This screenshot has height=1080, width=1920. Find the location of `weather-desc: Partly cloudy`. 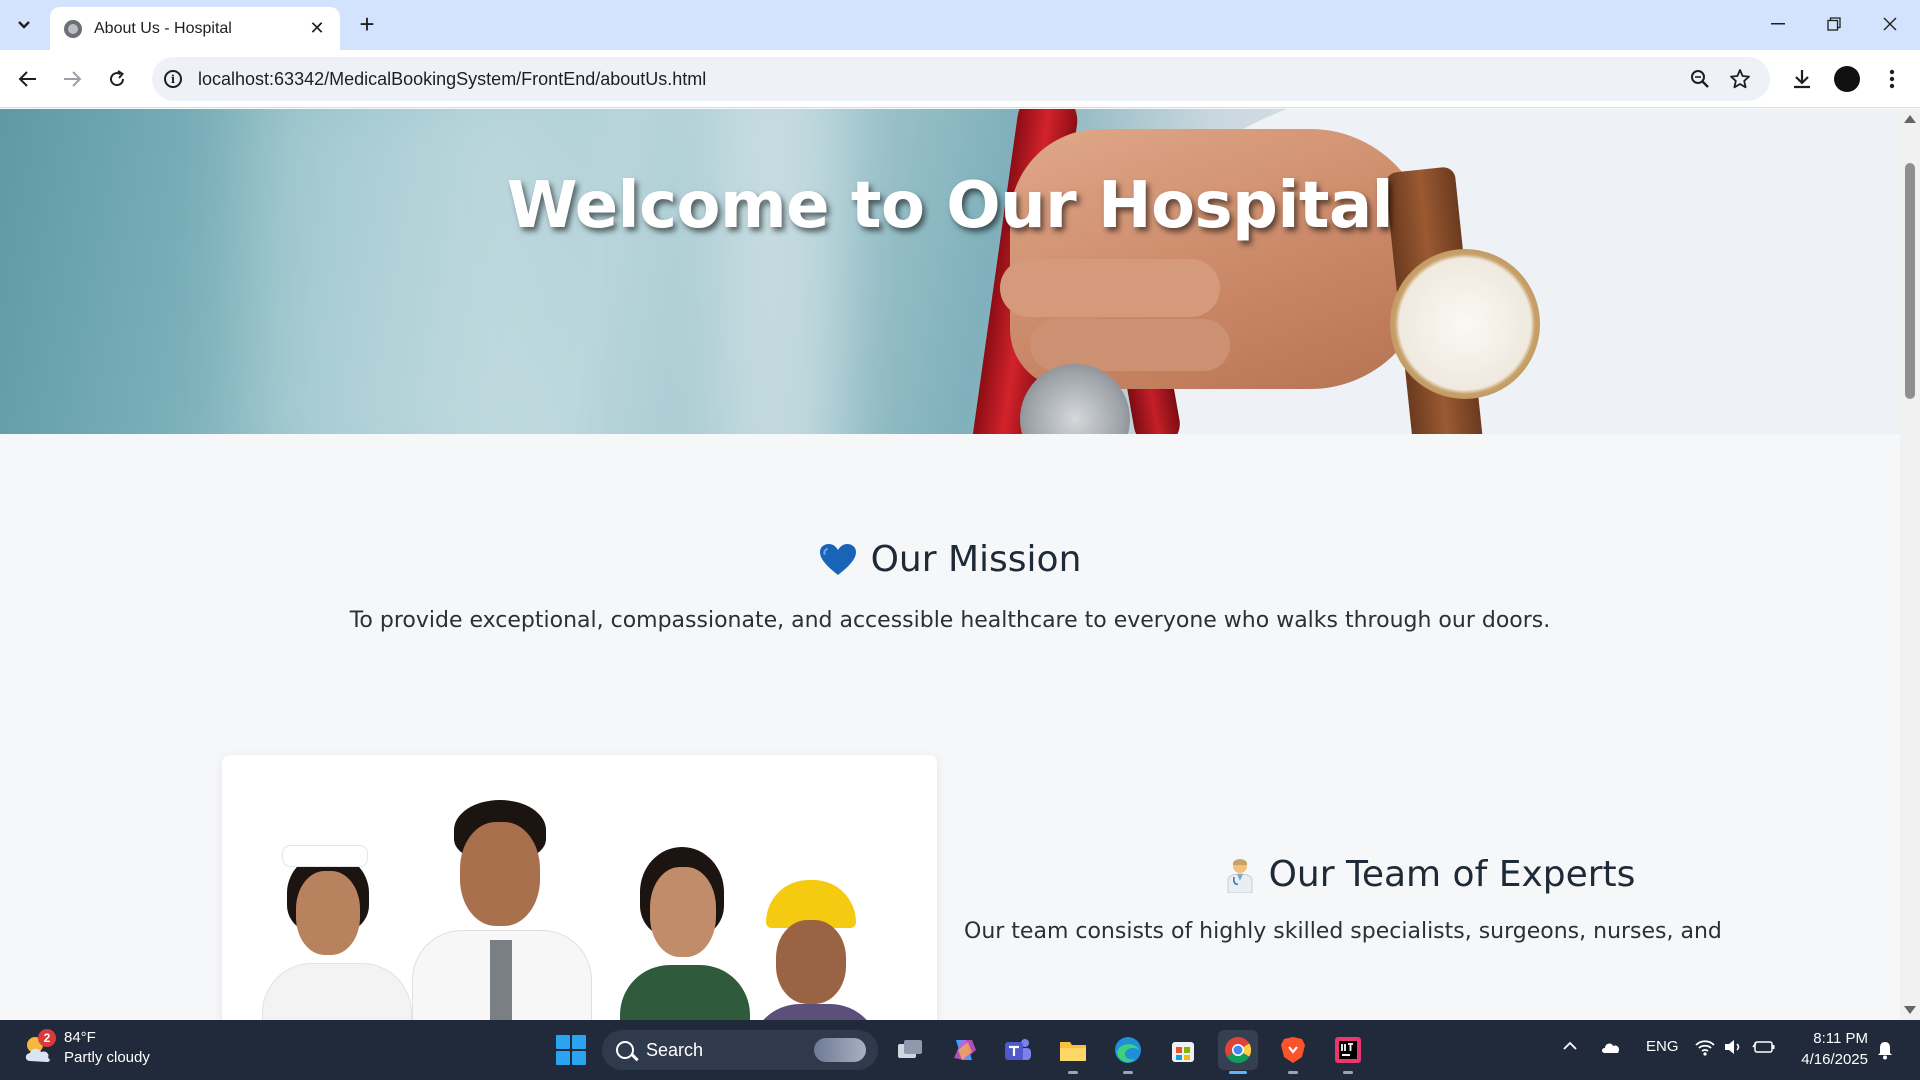

weather-desc: Partly cloudy is located at coordinates (107, 1057).